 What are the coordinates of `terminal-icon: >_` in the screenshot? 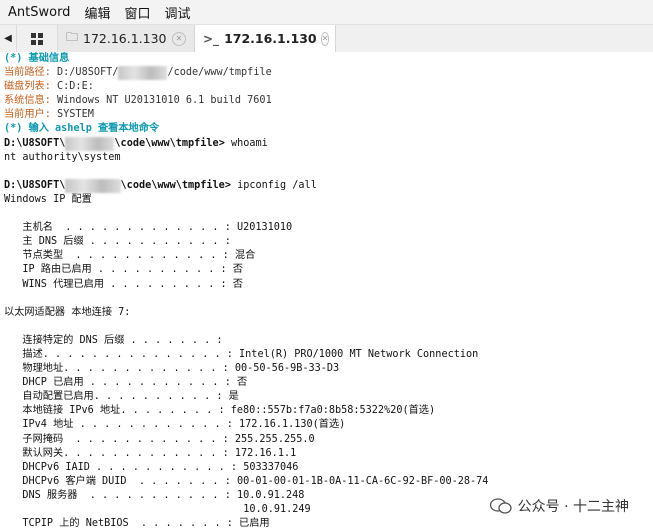 It's located at (211, 38).